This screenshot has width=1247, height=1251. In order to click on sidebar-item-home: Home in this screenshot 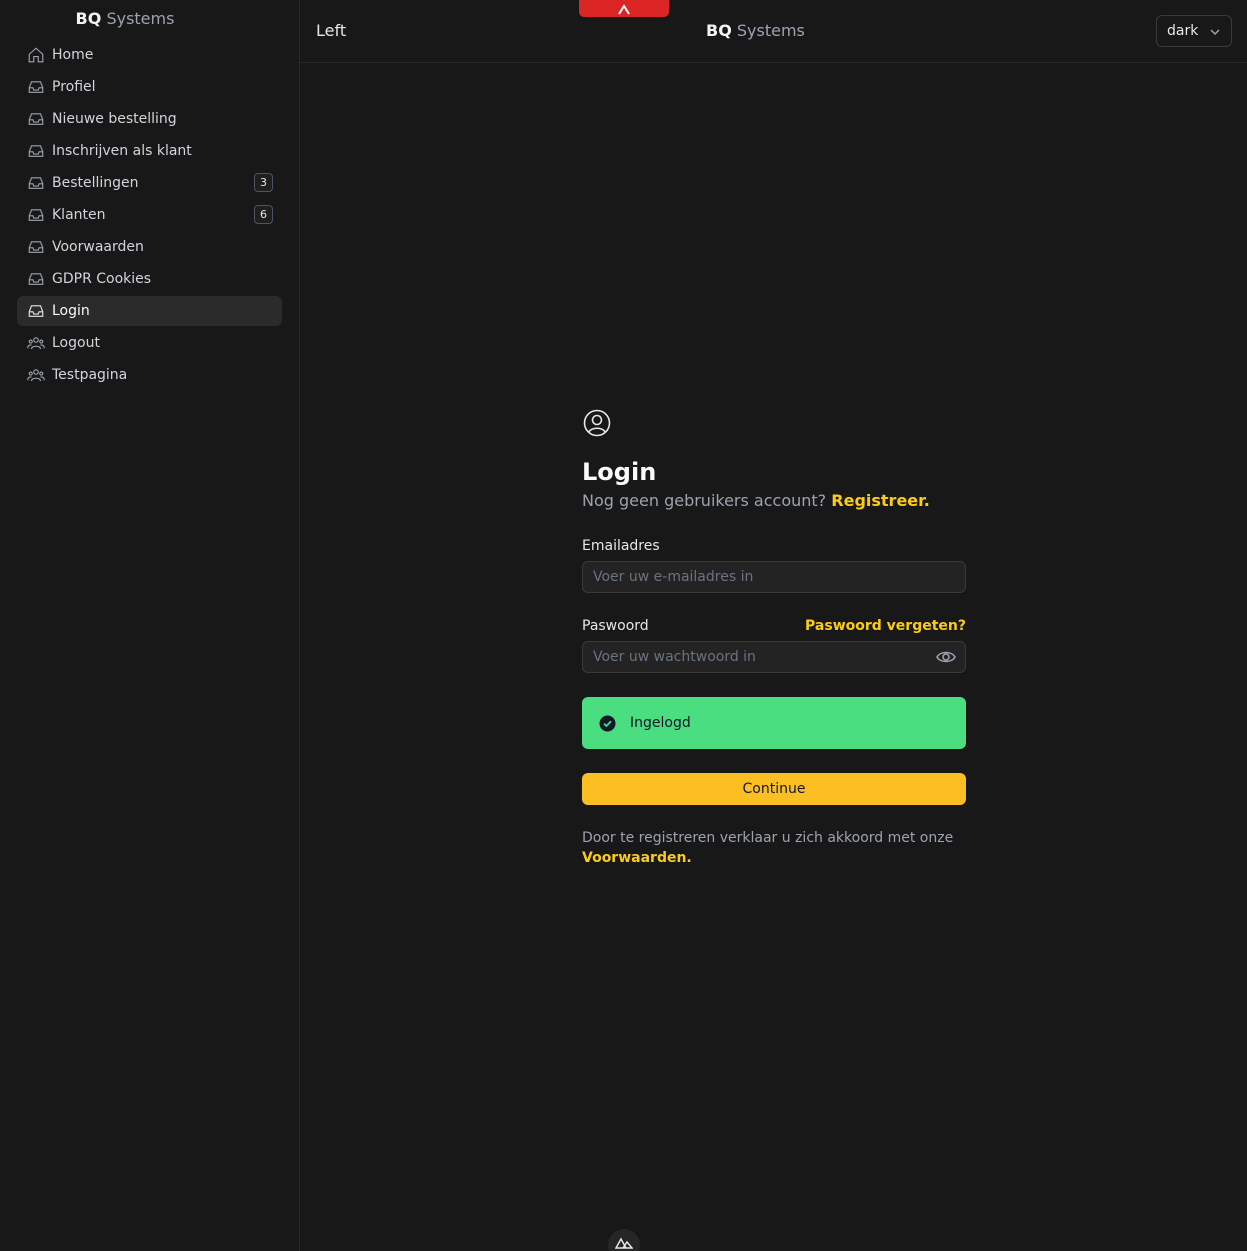, I will do `click(149, 55)`.